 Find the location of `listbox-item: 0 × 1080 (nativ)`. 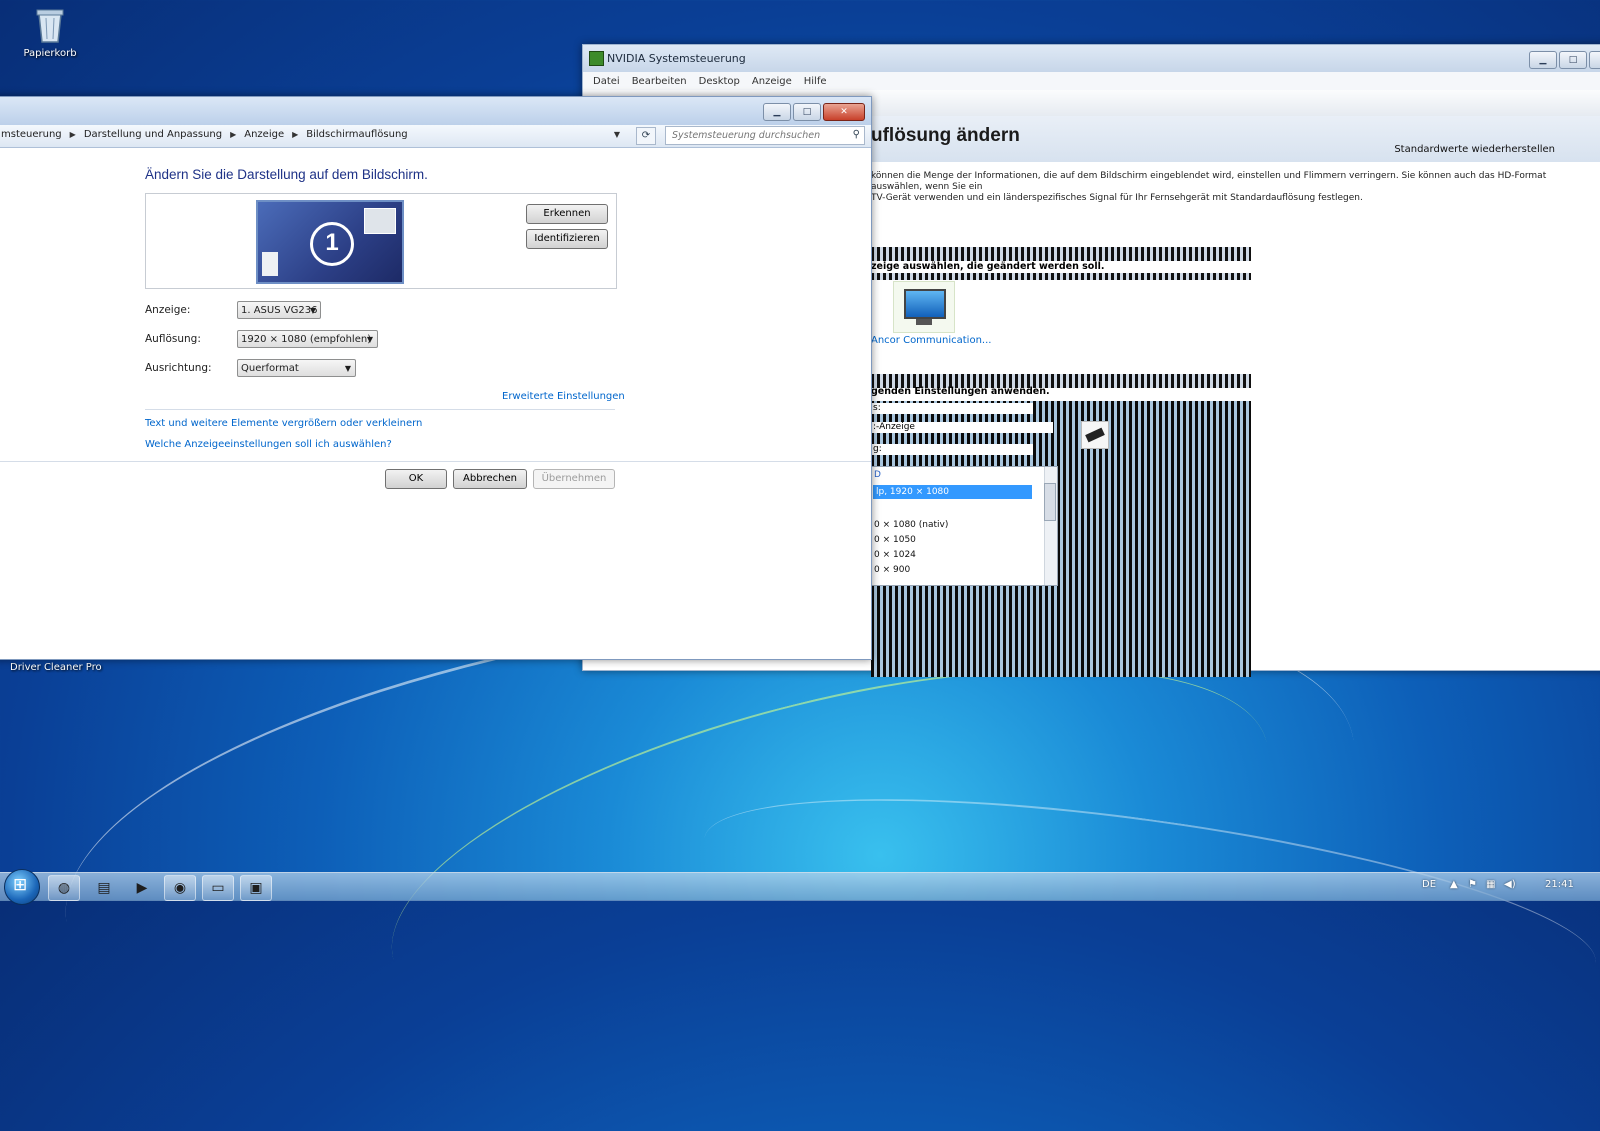

listbox-item: 0 × 1080 (nativ) is located at coordinates (911, 525).